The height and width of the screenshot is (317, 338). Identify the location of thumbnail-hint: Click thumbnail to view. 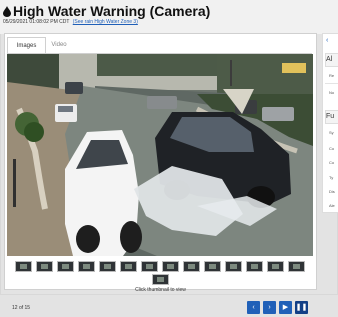
(160, 290).